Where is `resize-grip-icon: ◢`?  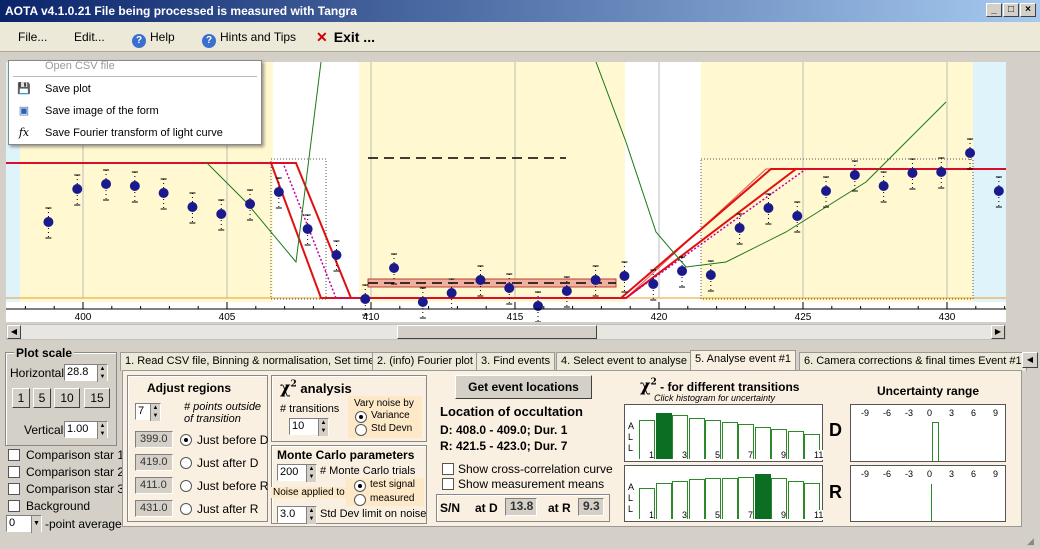 resize-grip-icon: ◢ is located at coordinates (1033, 542).